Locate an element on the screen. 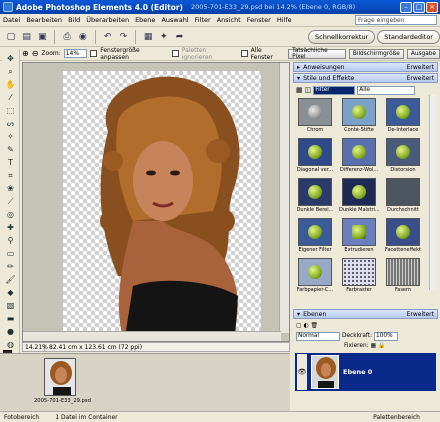 Image resolution: width=440 pixels, height=422 pixels. vertical-scrollbar is located at coordinates (284, 198).